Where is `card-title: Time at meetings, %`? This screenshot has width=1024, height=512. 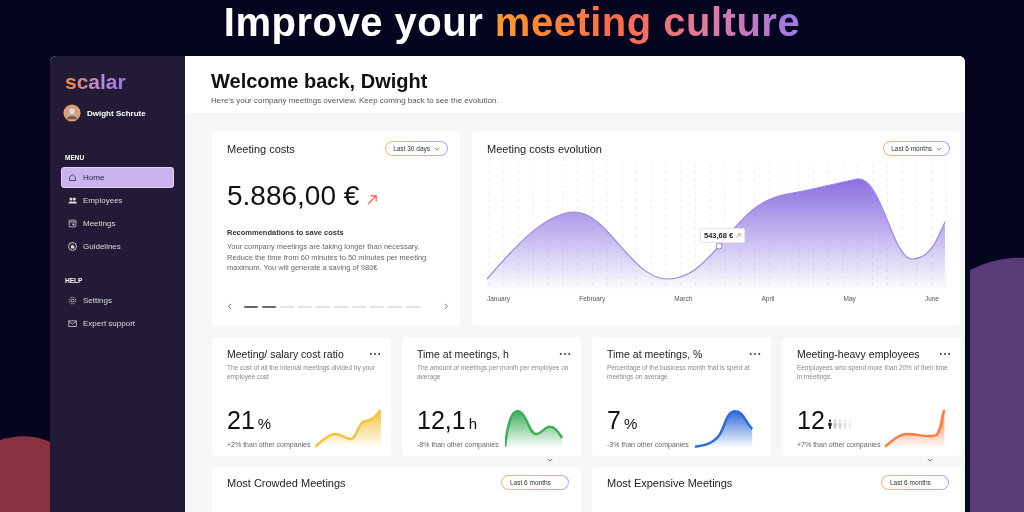 card-title: Time at meetings, % is located at coordinates (655, 354).